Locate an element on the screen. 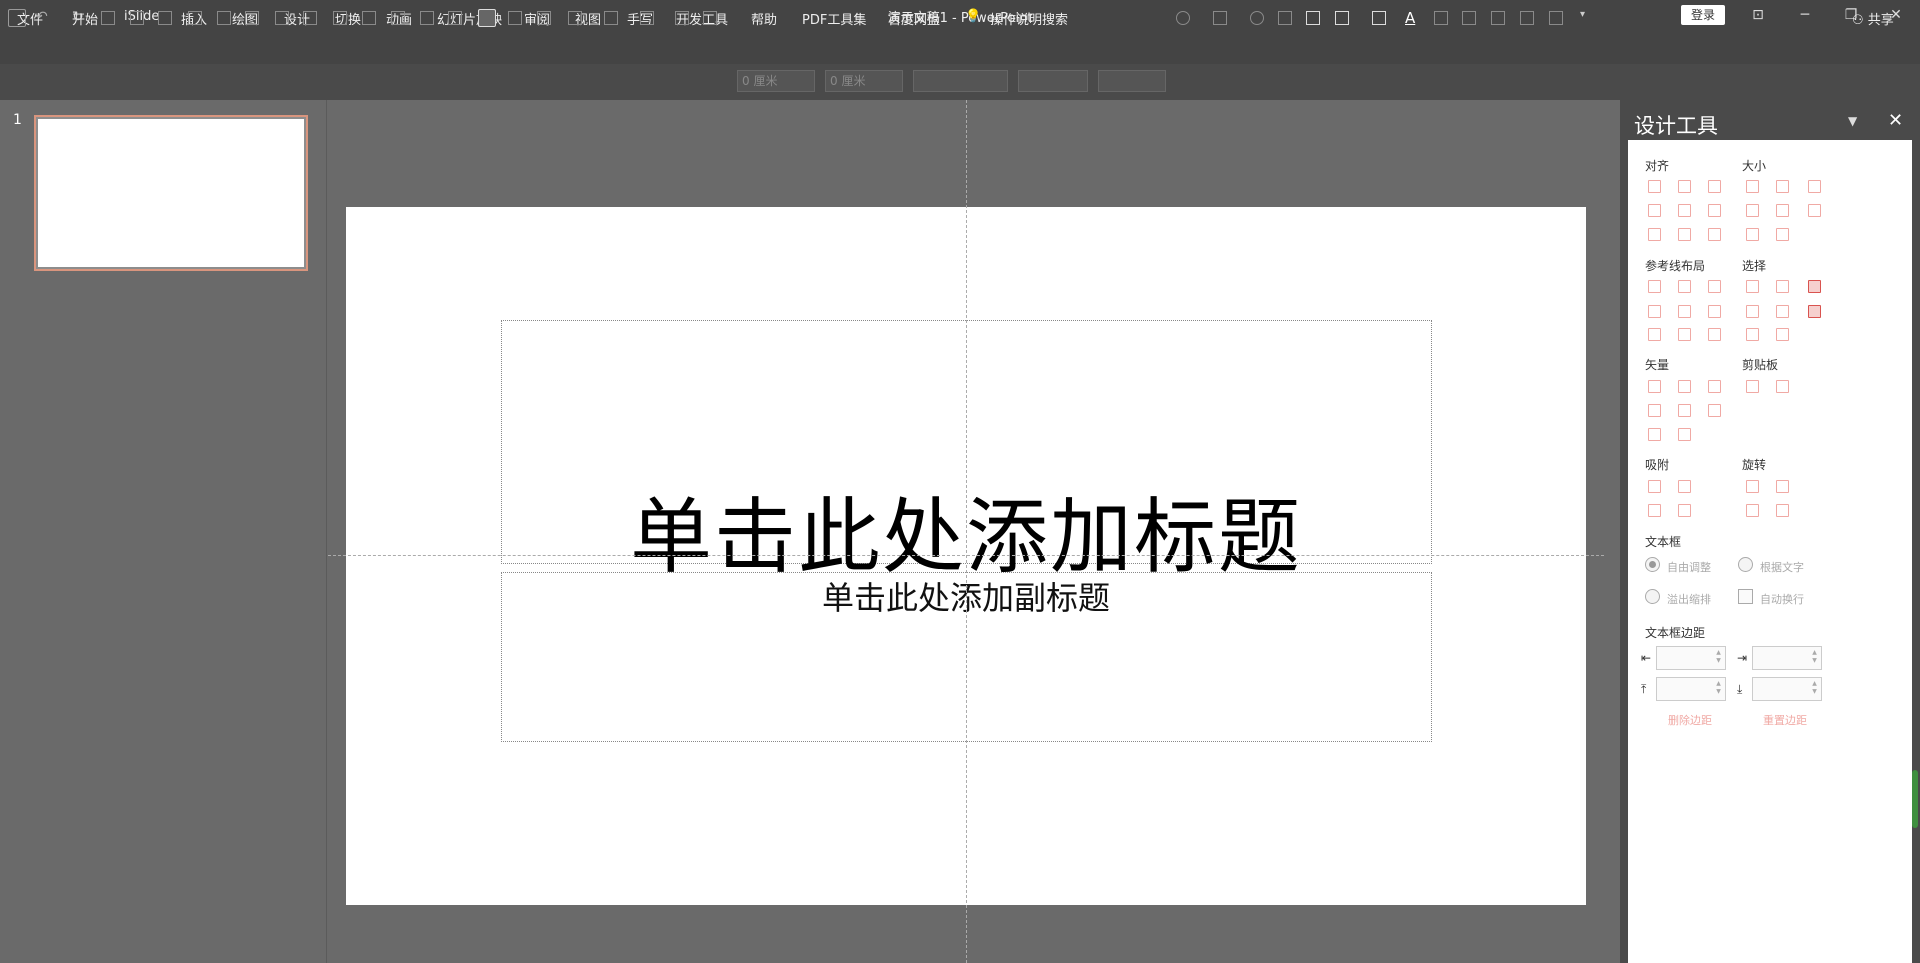 The image size is (1920, 963). distribute-icon is located at coordinates (1556, 18).